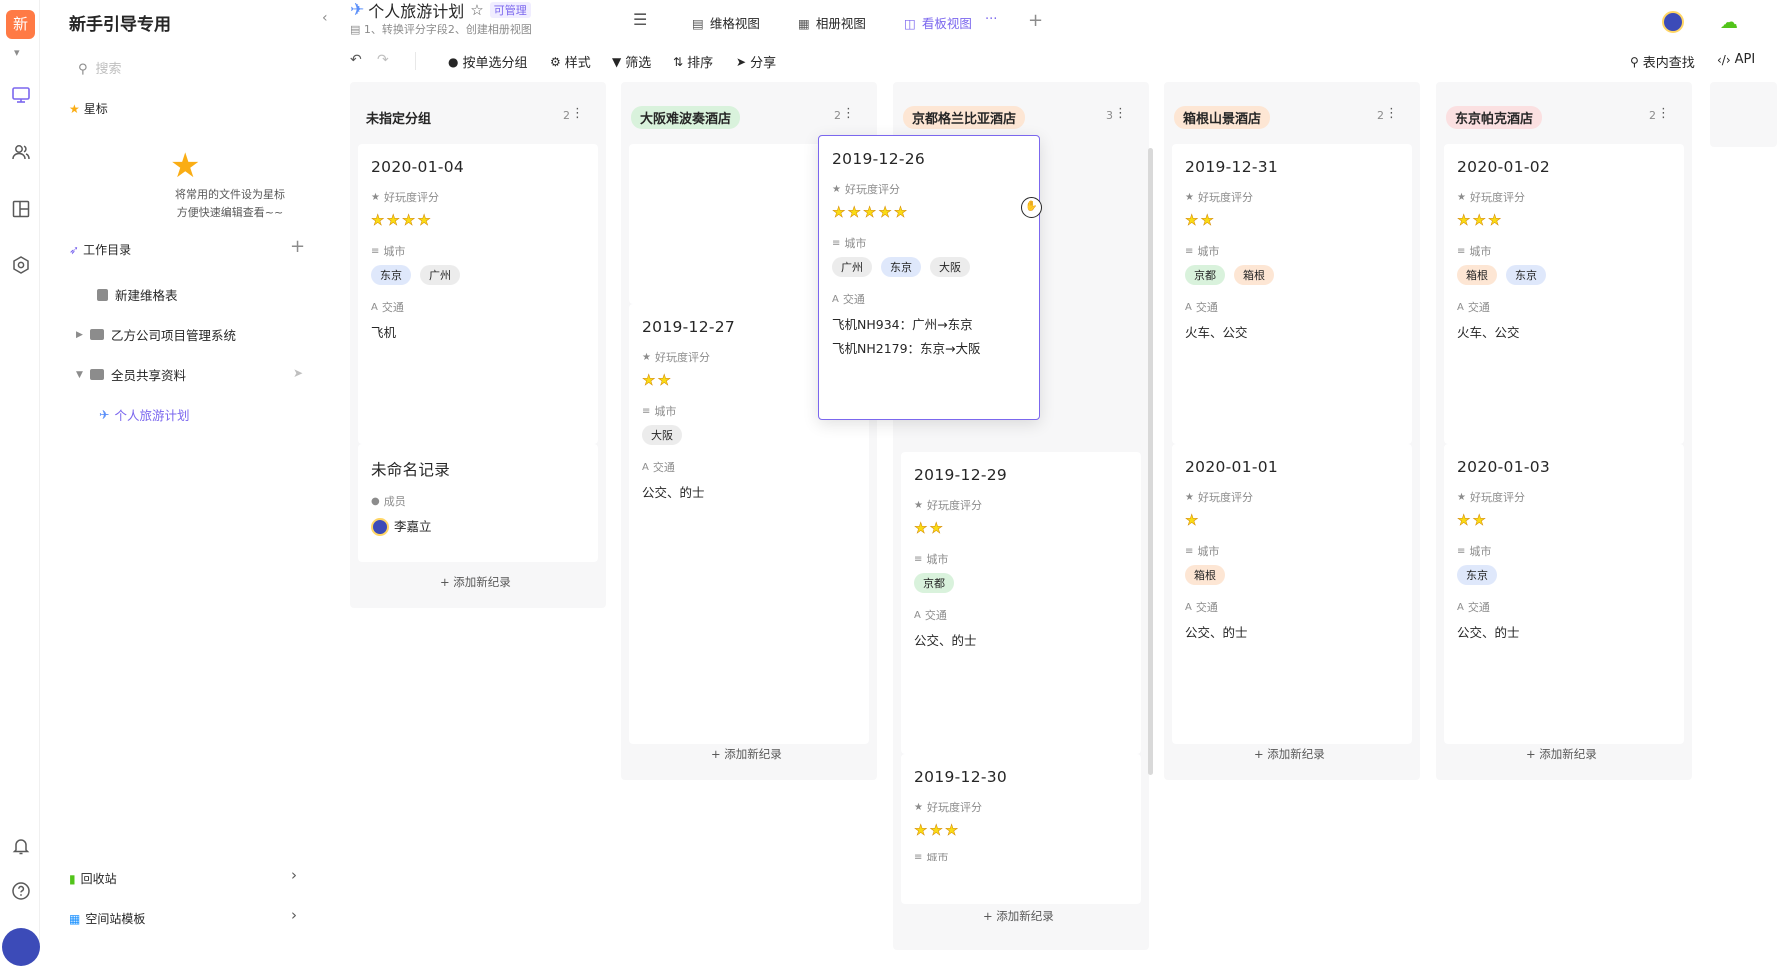 The width and height of the screenshot is (1777, 966). I want to click on space-logo: 新, so click(20, 24).